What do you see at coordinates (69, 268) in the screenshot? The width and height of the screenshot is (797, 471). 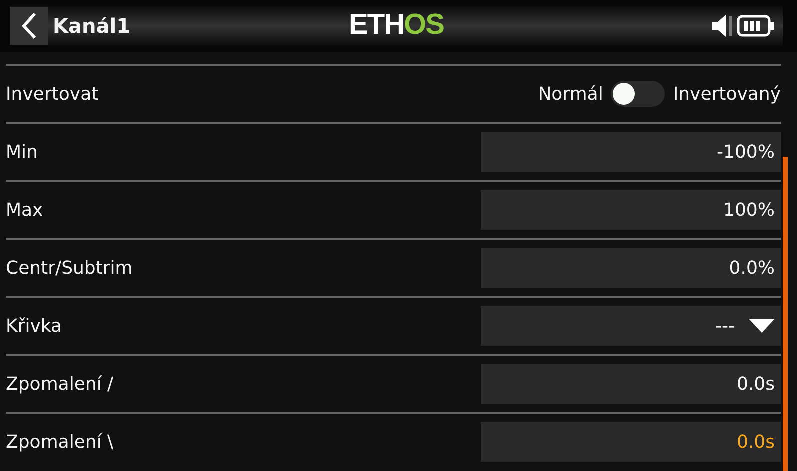 I see `setting-label: Centr/Subtrim` at bounding box center [69, 268].